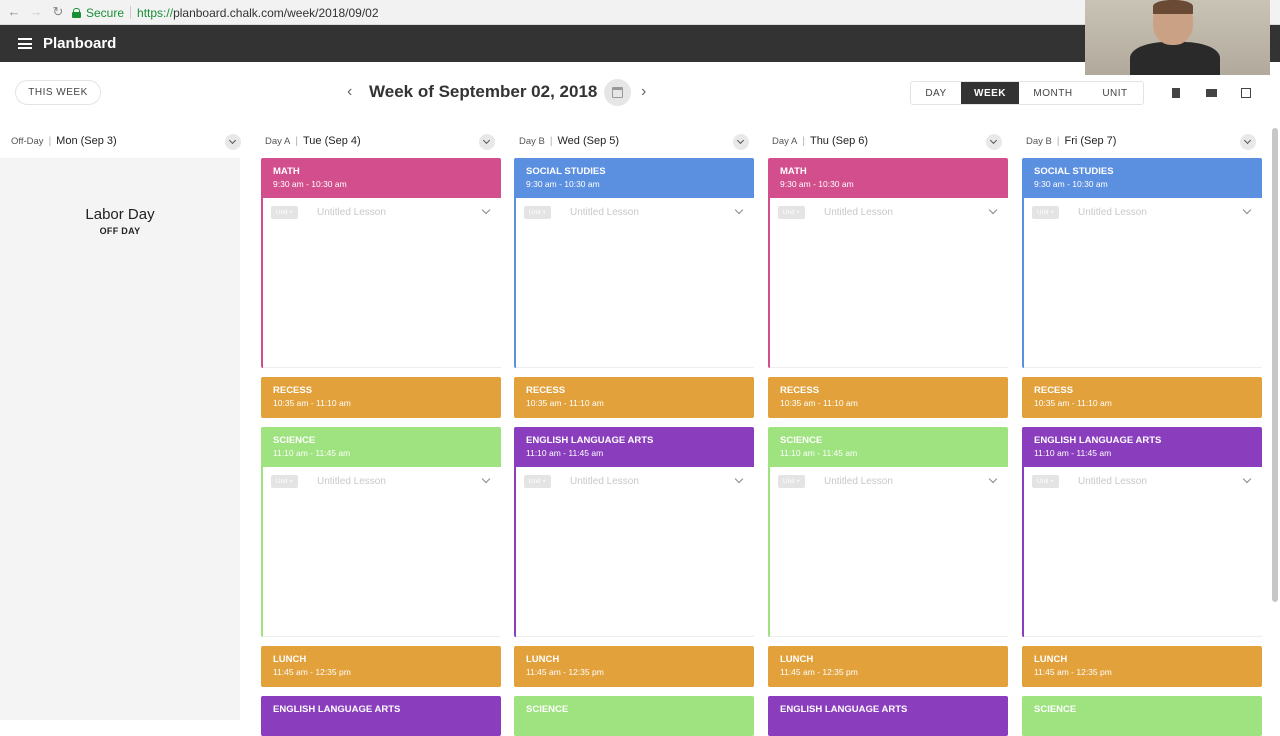 Image resolution: width=1280 pixels, height=736 pixels. What do you see at coordinates (936, 93) in the screenshot?
I see `view-day-button: DAY` at bounding box center [936, 93].